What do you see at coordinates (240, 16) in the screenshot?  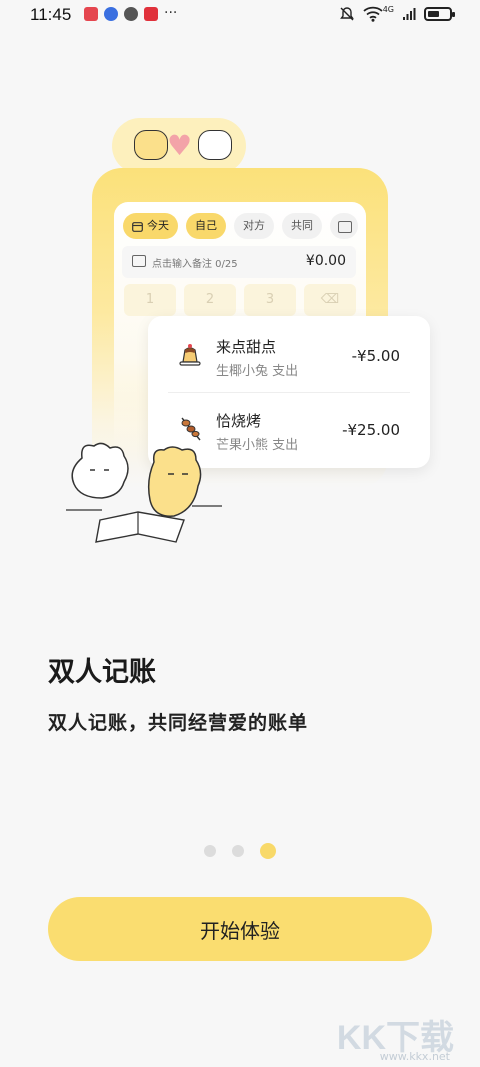 I see `status-bar: 11:45 ··· 4G` at bounding box center [240, 16].